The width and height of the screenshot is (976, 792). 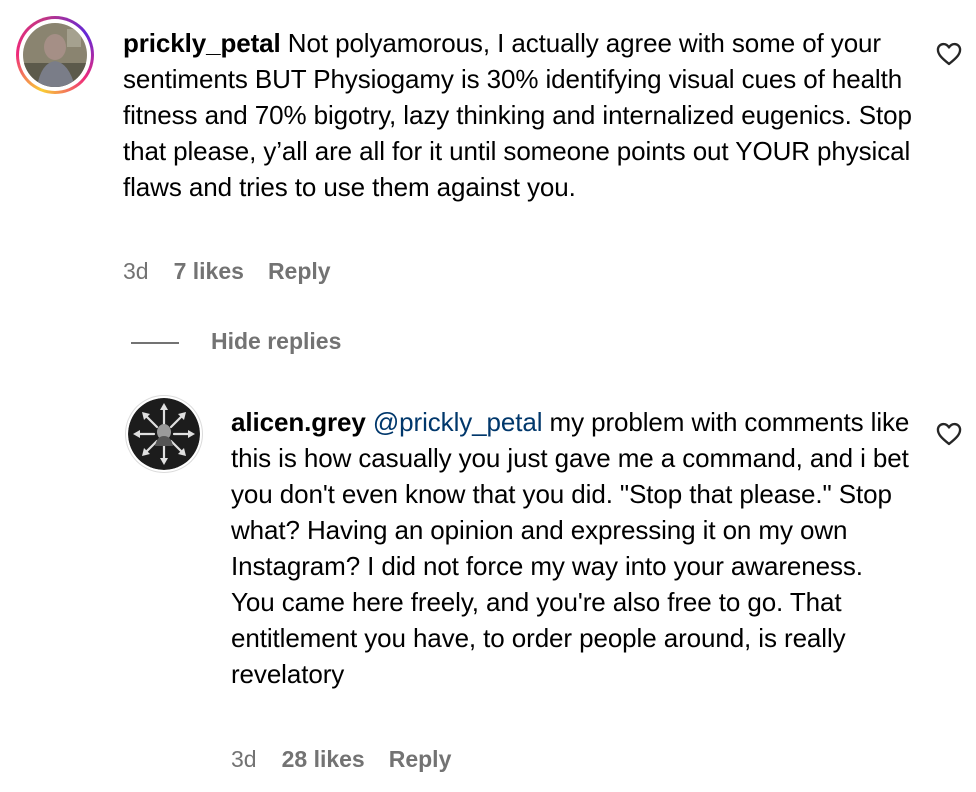 What do you see at coordinates (244, 759) in the screenshot?
I see `reply-time: 3d` at bounding box center [244, 759].